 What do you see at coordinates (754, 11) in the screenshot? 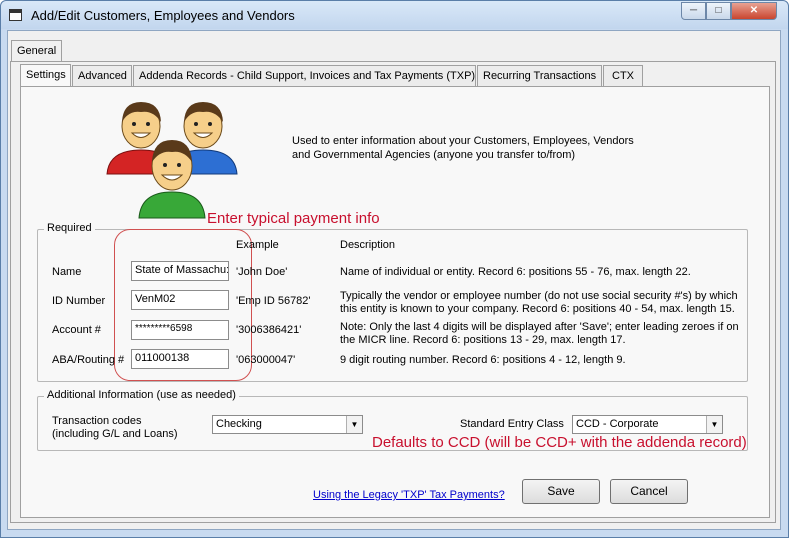
I see `close-button: ✕` at bounding box center [754, 11].